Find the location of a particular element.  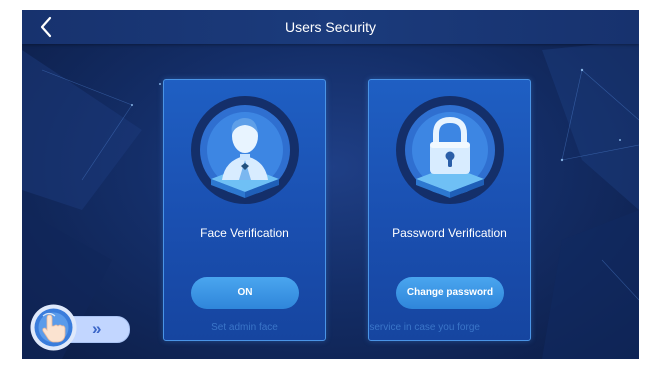

header-bar: Users Security is located at coordinates (330, 27).